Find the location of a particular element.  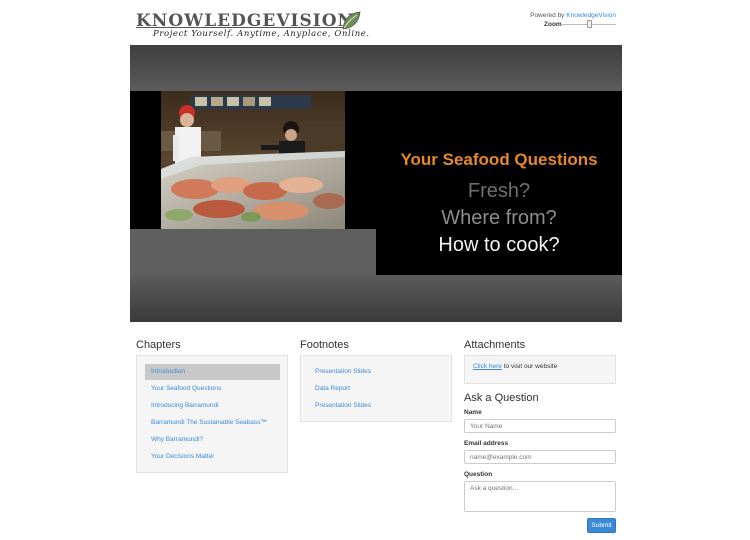

powered-by-prefix: Powered by is located at coordinates (548, 15).